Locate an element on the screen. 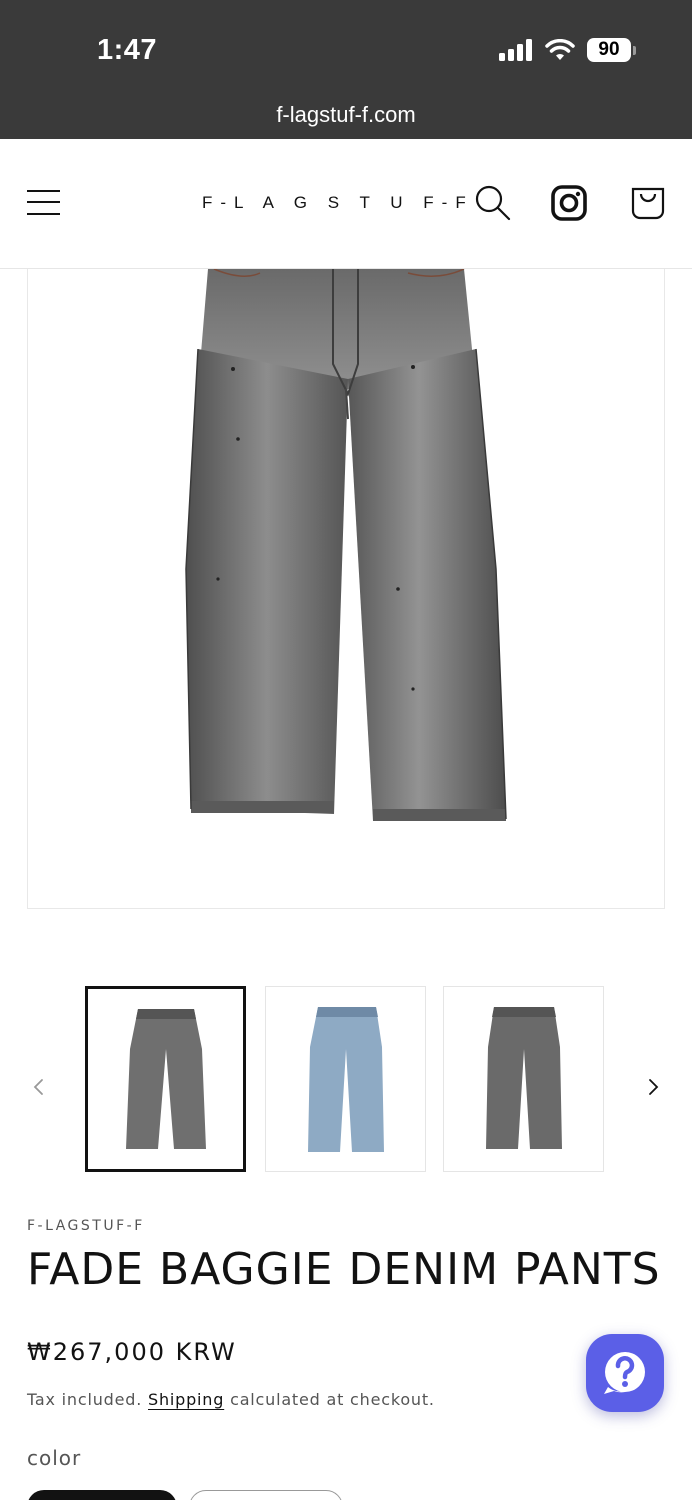 The image size is (692, 1500). thumbnail-gray-fade is located at coordinates (165, 1079).